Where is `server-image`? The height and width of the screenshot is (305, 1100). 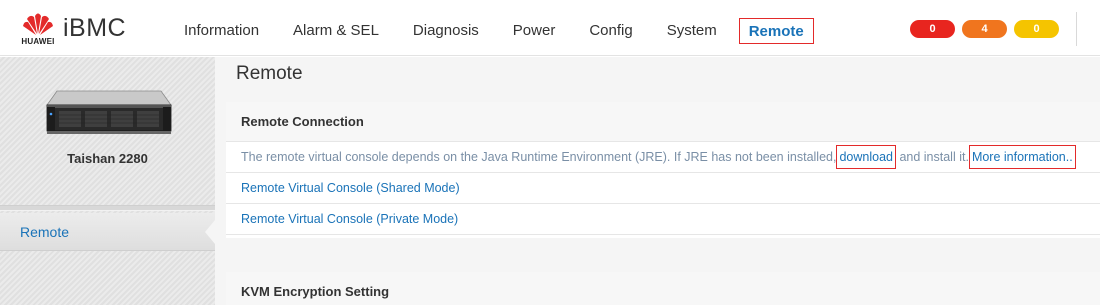
server-image is located at coordinates (109, 112).